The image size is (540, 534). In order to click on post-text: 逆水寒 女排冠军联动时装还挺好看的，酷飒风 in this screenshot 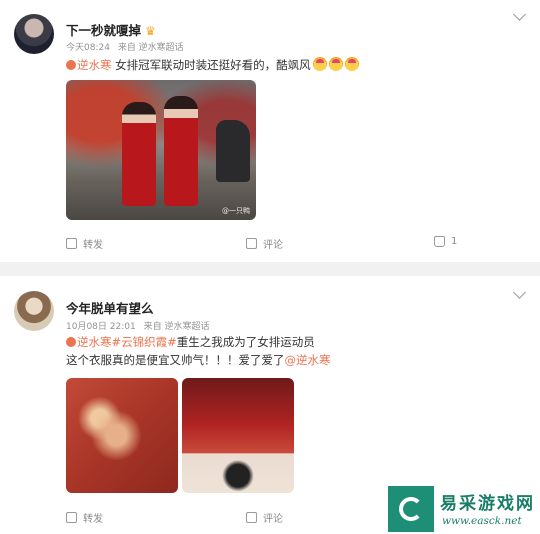, I will do `click(293, 65)`.